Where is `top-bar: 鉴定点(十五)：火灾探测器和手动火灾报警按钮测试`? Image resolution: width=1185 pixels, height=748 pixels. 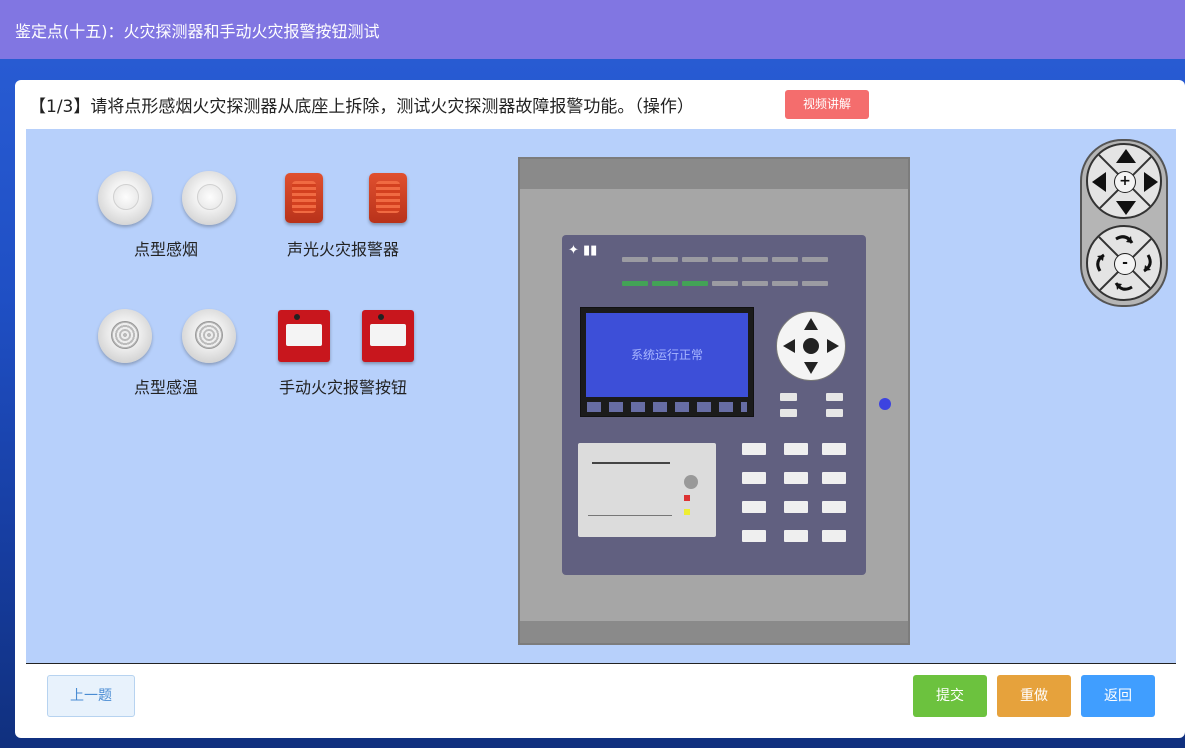 top-bar: 鉴定点(十五)：火灾探测器和手动火灾报警按钮测试 is located at coordinates (592, 29).